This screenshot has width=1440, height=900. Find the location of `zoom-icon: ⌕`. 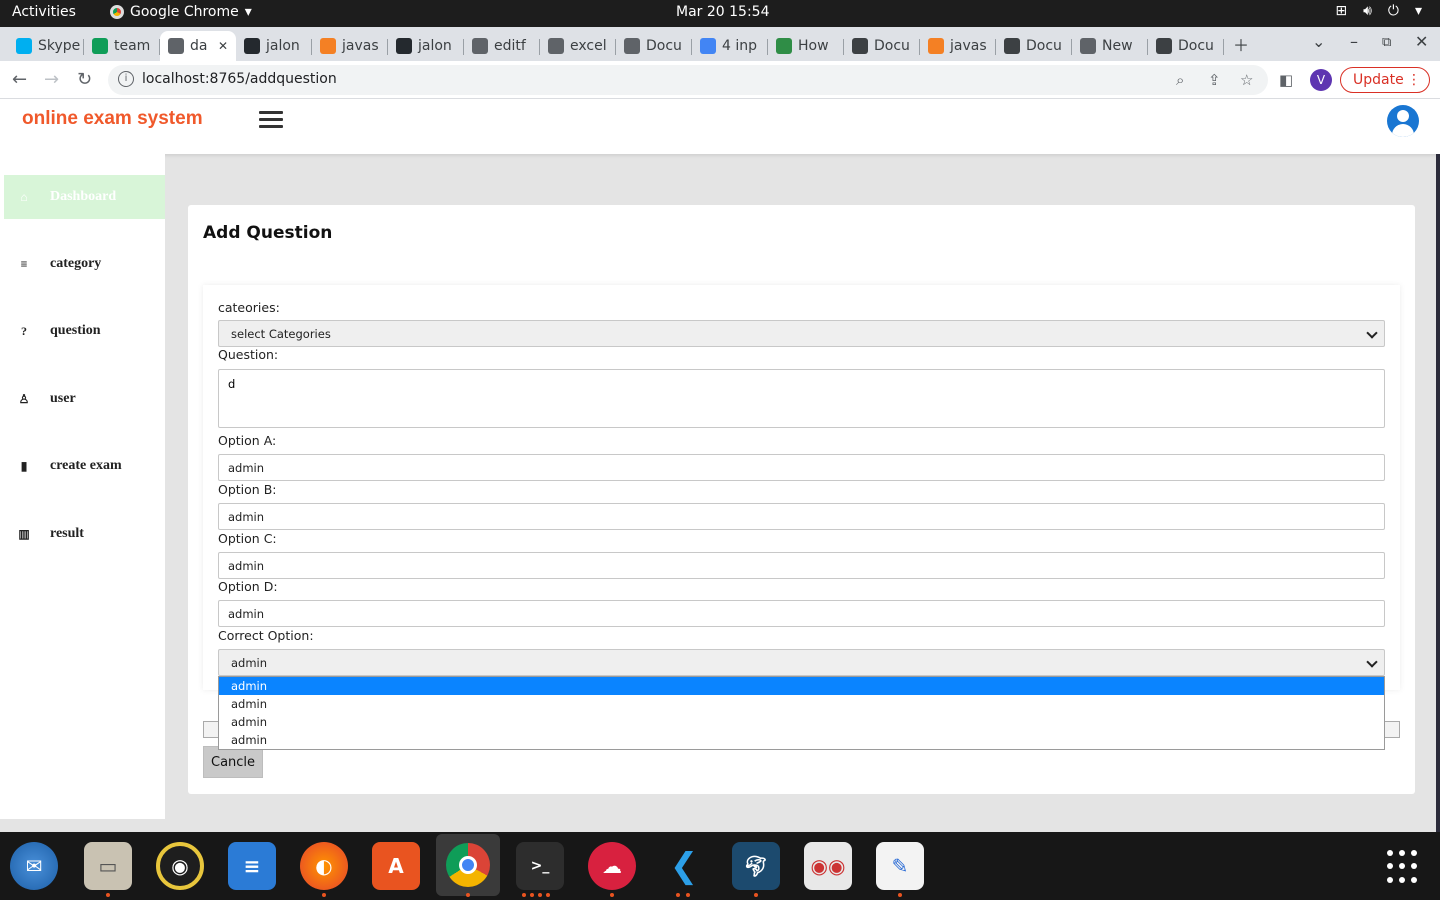

zoom-icon: ⌕ is located at coordinates (1180, 80).